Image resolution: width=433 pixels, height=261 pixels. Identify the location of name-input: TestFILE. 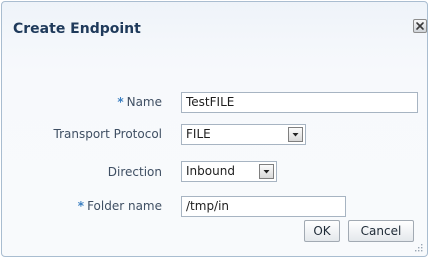
(299, 102).